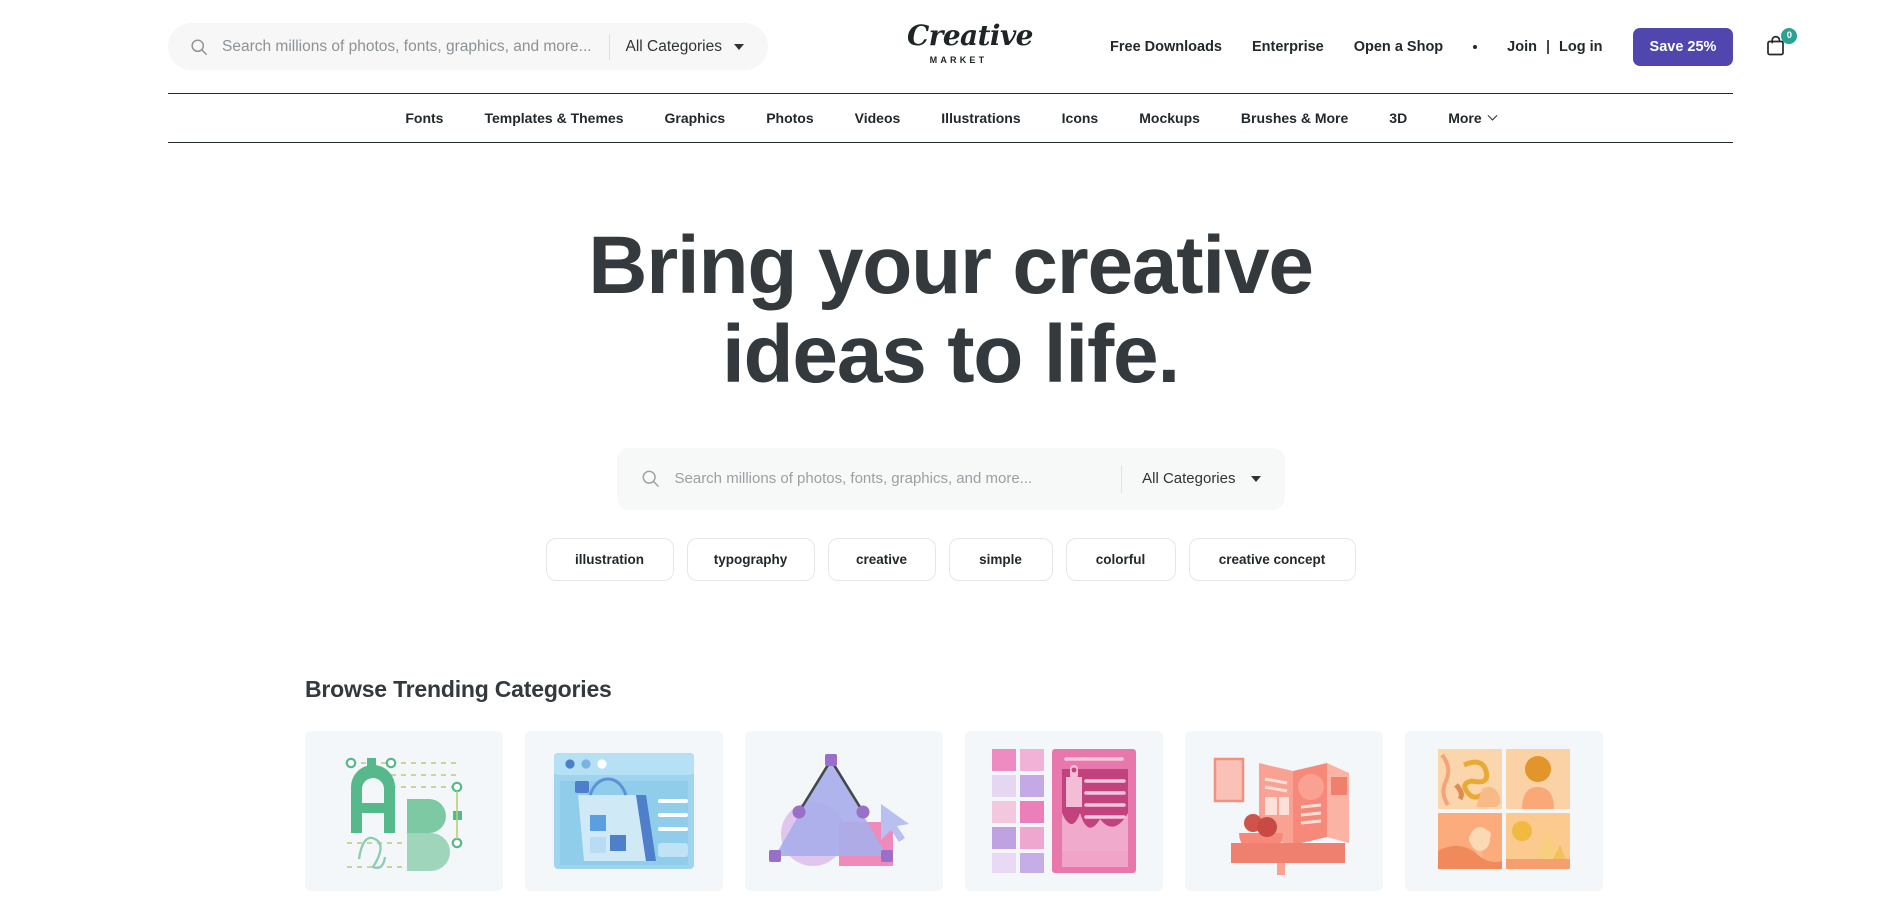 The width and height of the screenshot is (1901, 919). I want to click on trending-card-brushes, so click(1064, 810).